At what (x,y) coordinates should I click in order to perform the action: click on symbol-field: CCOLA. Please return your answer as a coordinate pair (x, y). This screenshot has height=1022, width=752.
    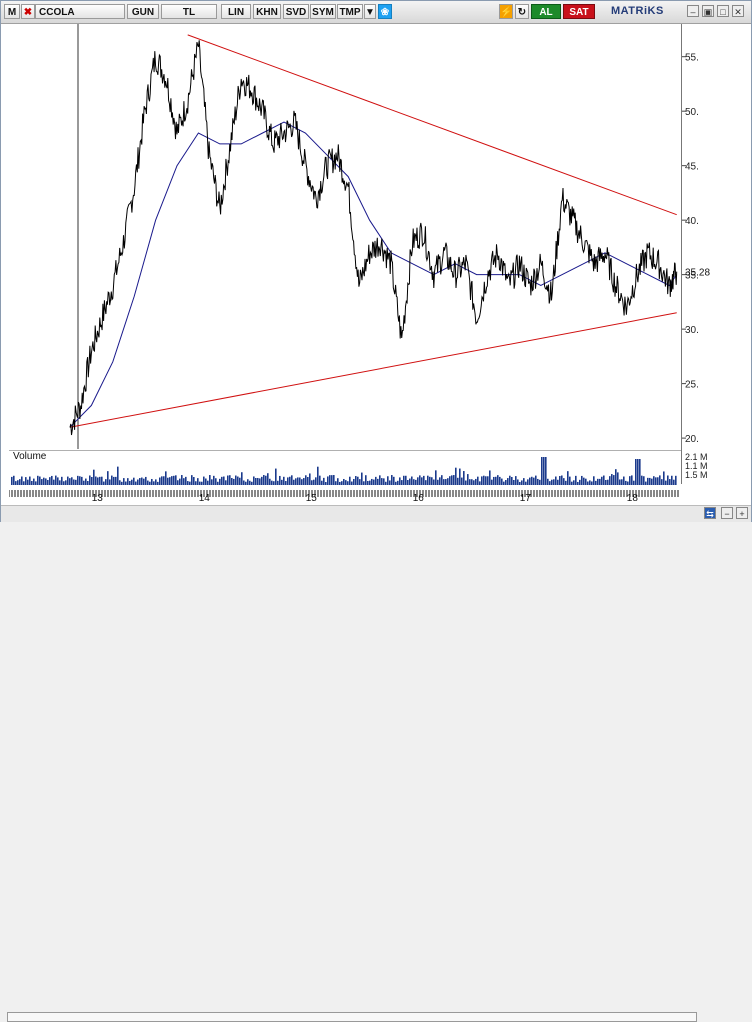
    Looking at the image, I should click on (80, 11).